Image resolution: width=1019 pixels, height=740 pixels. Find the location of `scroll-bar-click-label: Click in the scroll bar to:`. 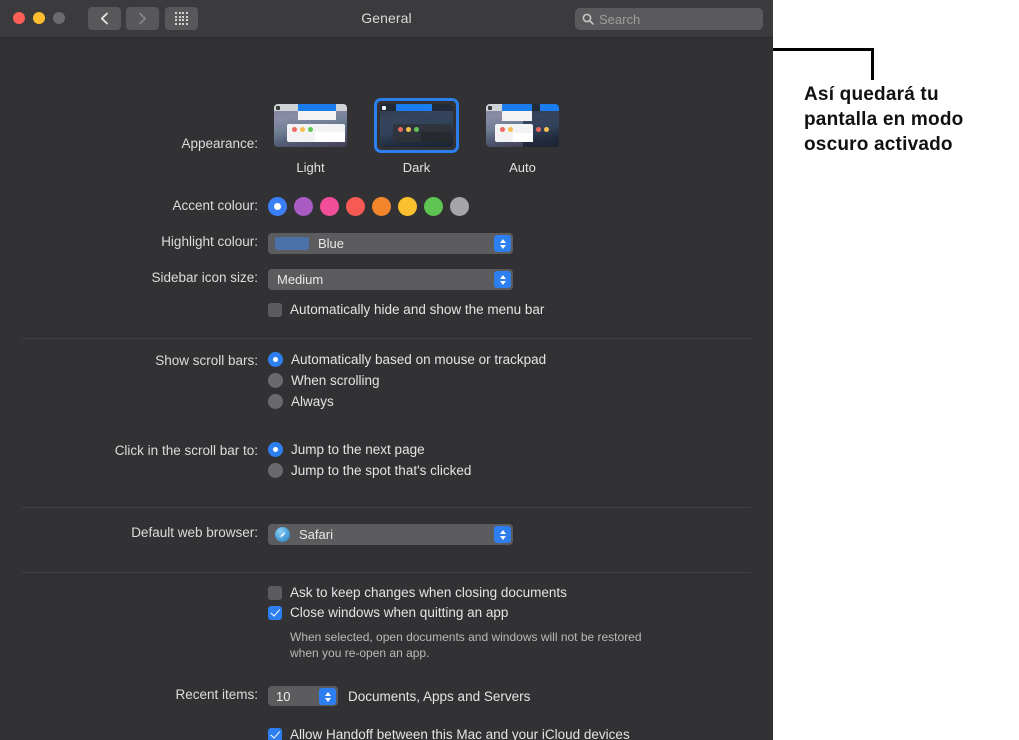

scroll-bar-click-label: Click in the scroll bar to: is located at coordinates (186, 450).